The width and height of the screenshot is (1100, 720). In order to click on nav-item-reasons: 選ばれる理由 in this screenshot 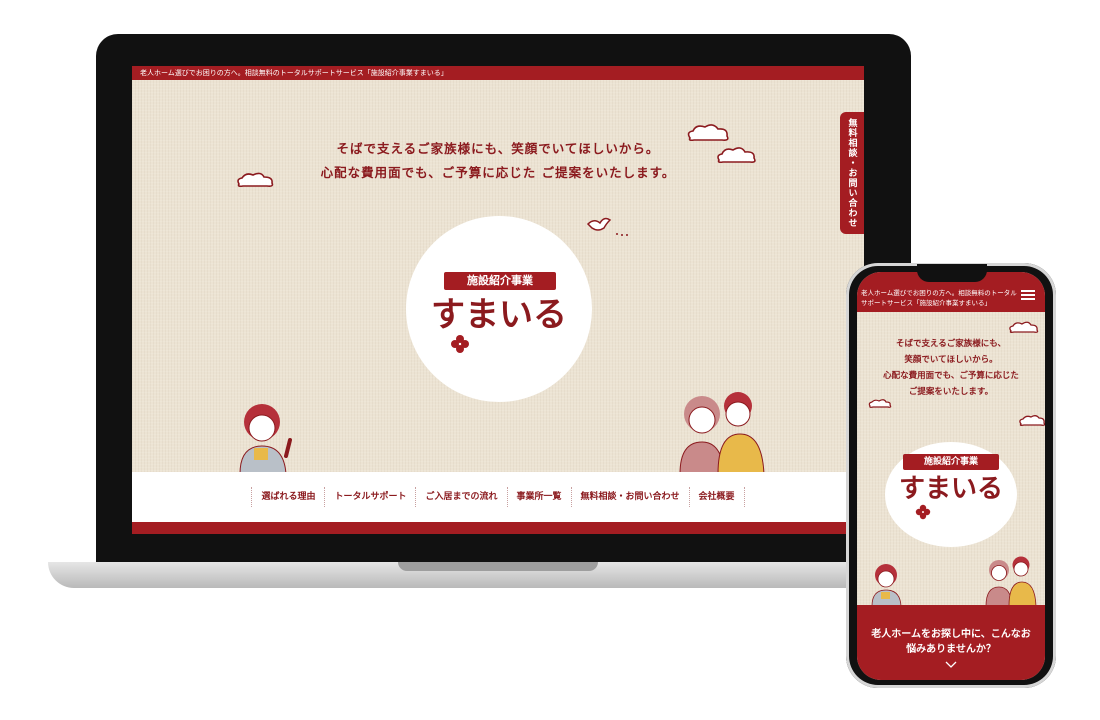, I will do `click(287, 497)`.